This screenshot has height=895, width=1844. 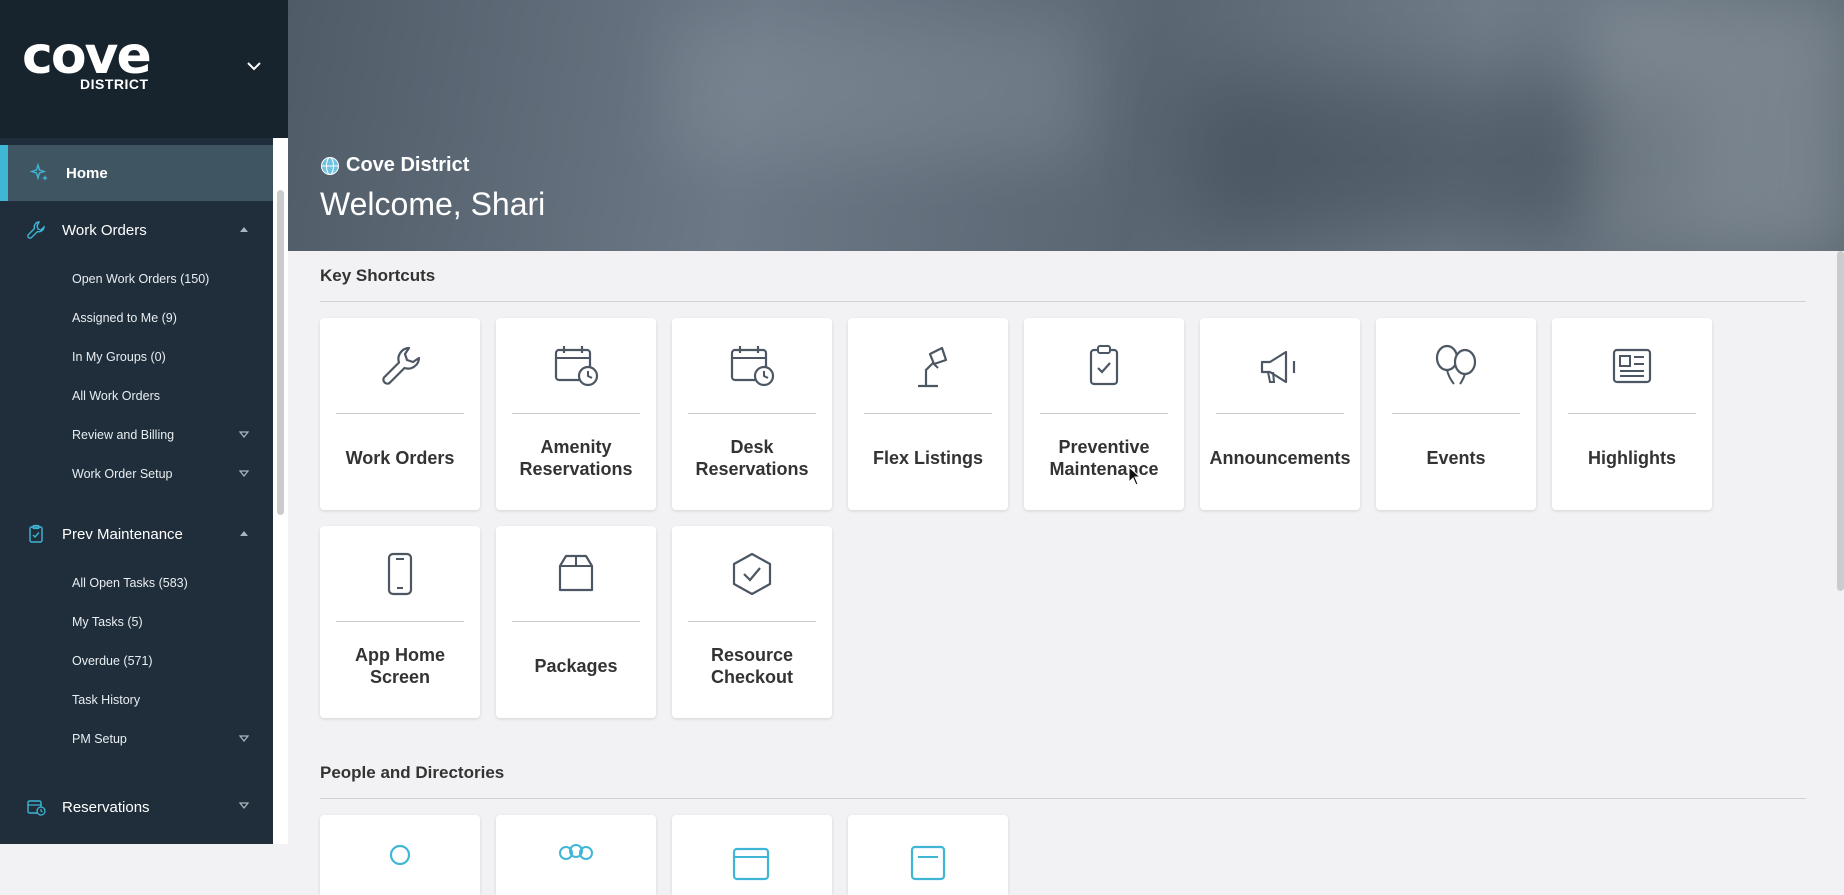 I want to click on sidebar-item-overdue: Overdue (571), so click(x=136, y=660).